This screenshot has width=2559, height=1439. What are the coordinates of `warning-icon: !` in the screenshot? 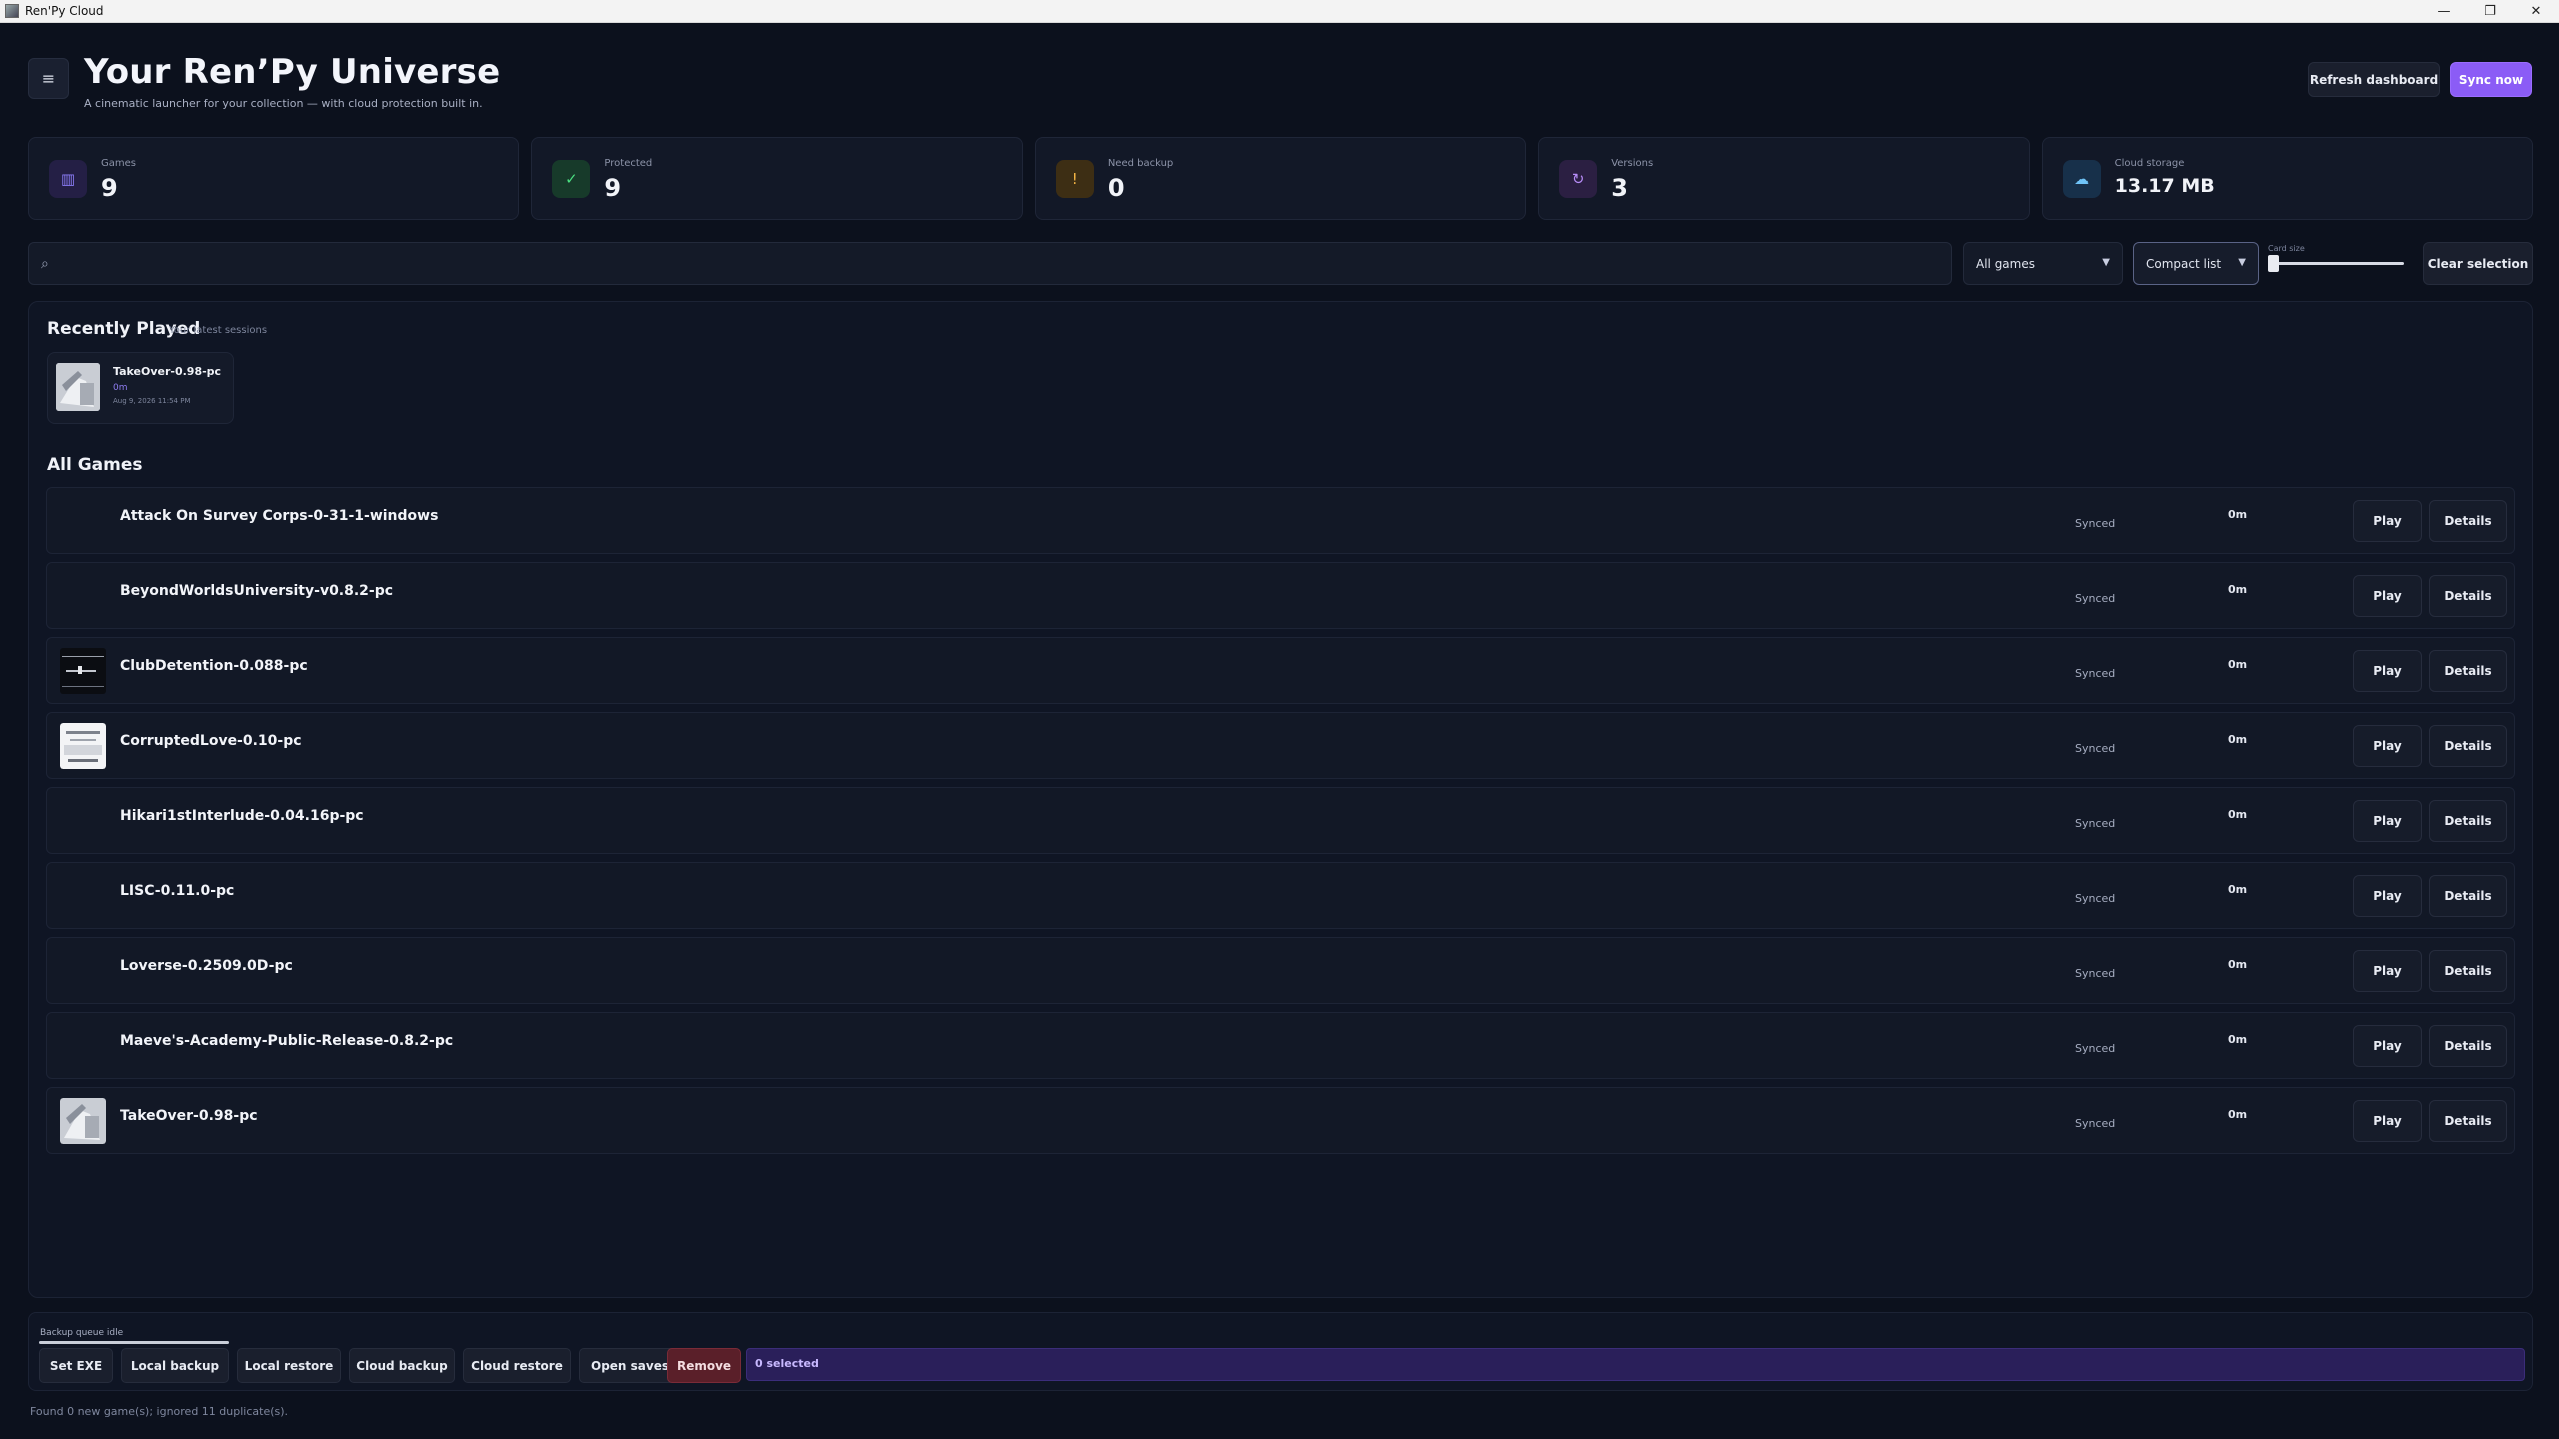 It's located at (1074, 179).